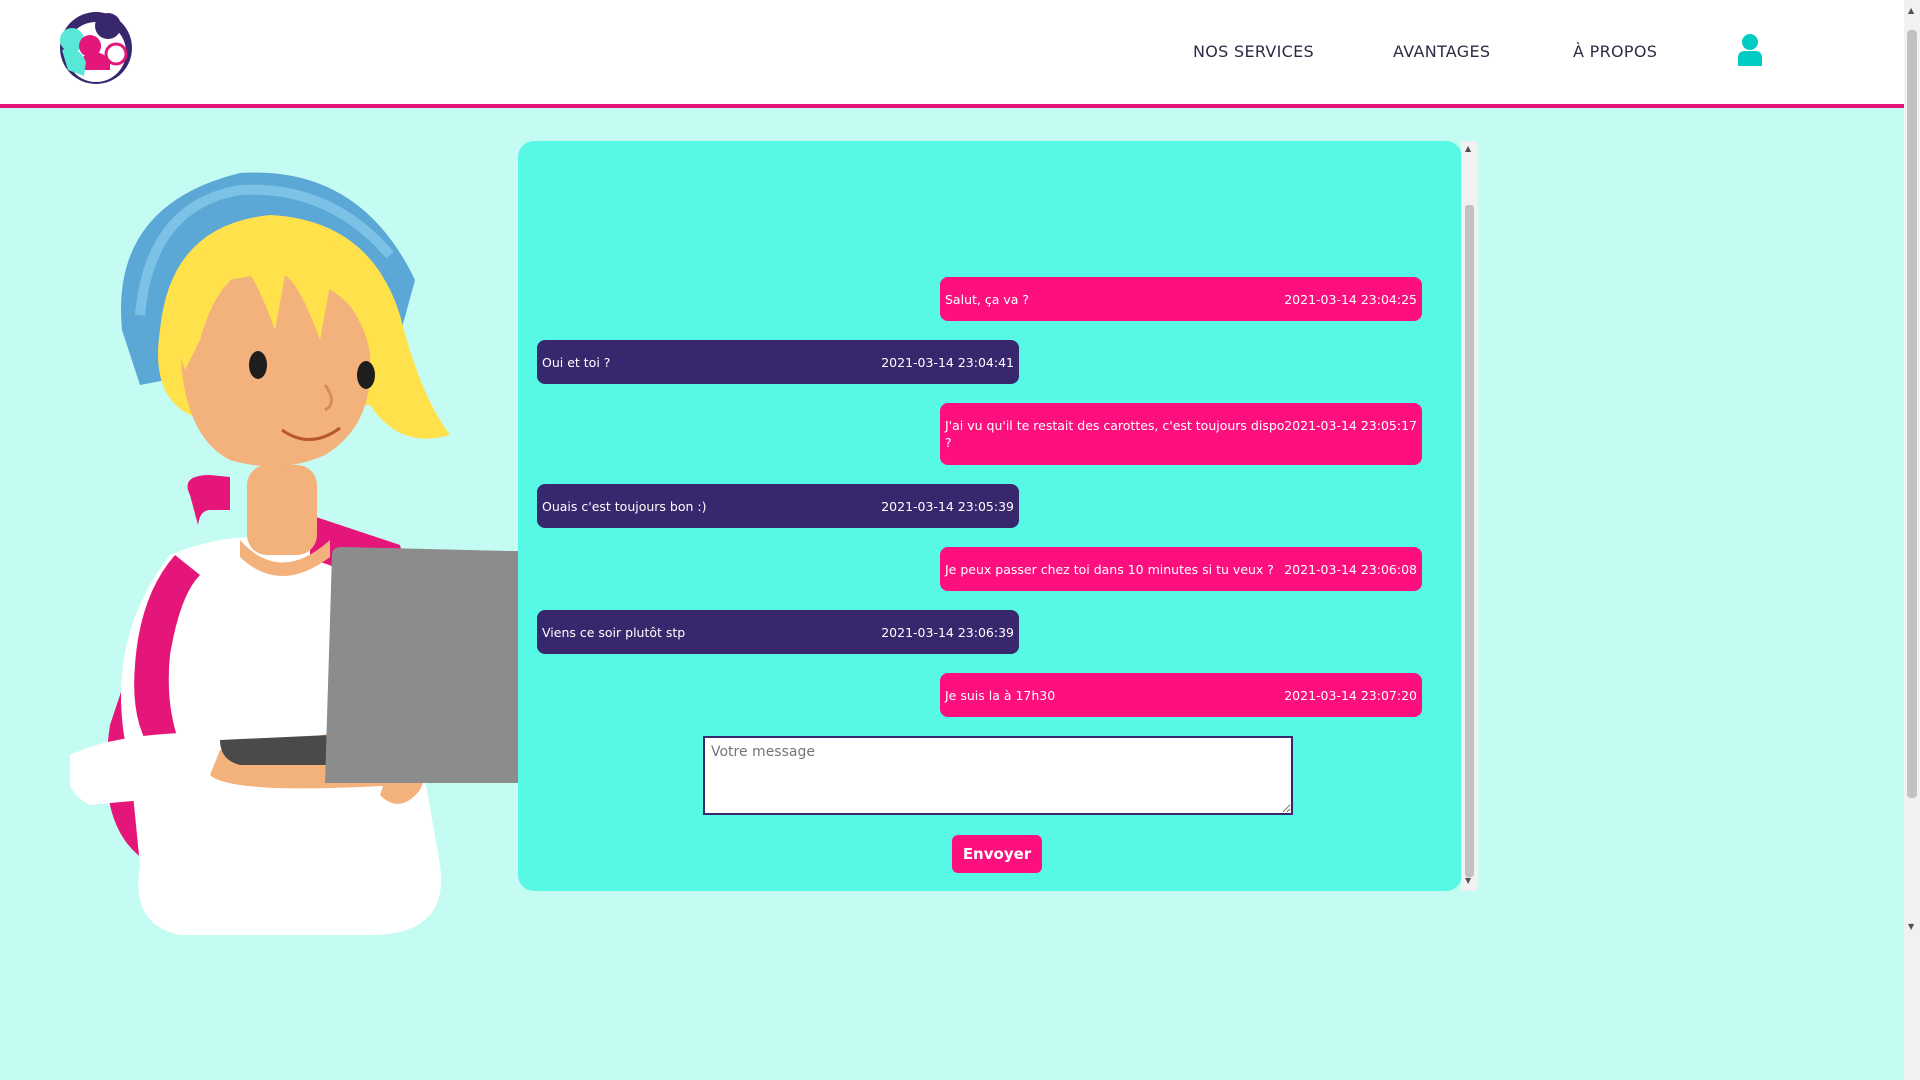 This screenshot has width=1920, height=1080. What do you see at coordinates (1441, 51) in the screenshot?
I see `nav-avantages: AVANTAGES` at bounding box center [1441, 51].